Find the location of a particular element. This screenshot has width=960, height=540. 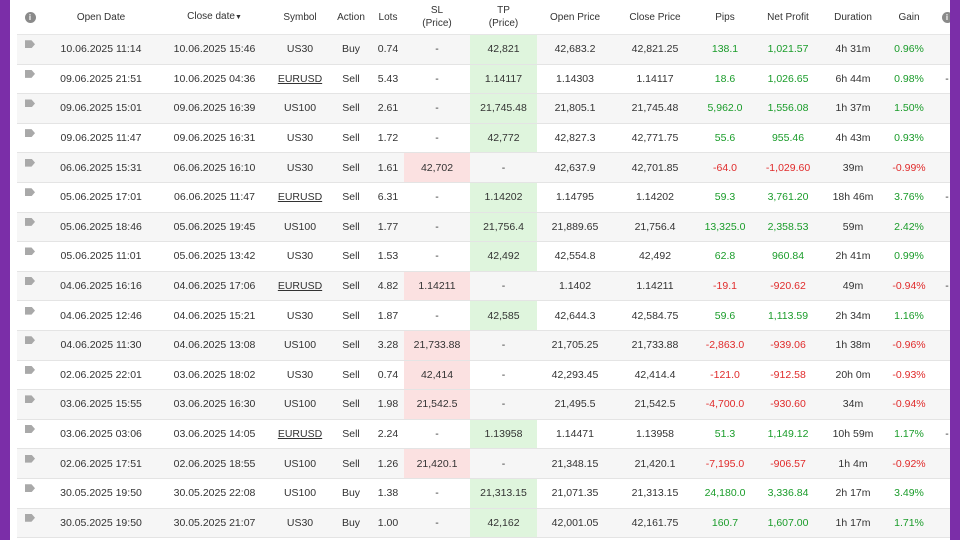

open-date-cell: 04.06.2025 16:16 is located at coordinates (101, 286).